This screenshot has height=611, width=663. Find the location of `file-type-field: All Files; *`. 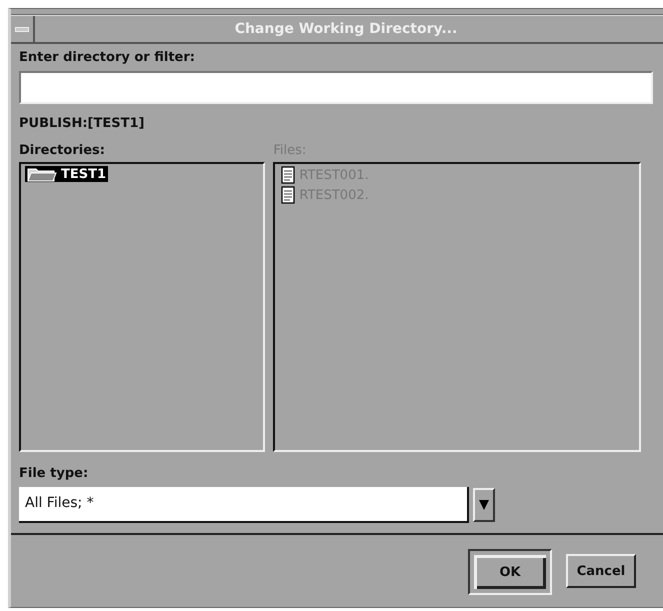

file-type-field: All Files; * is located at coordinates (244, 505).